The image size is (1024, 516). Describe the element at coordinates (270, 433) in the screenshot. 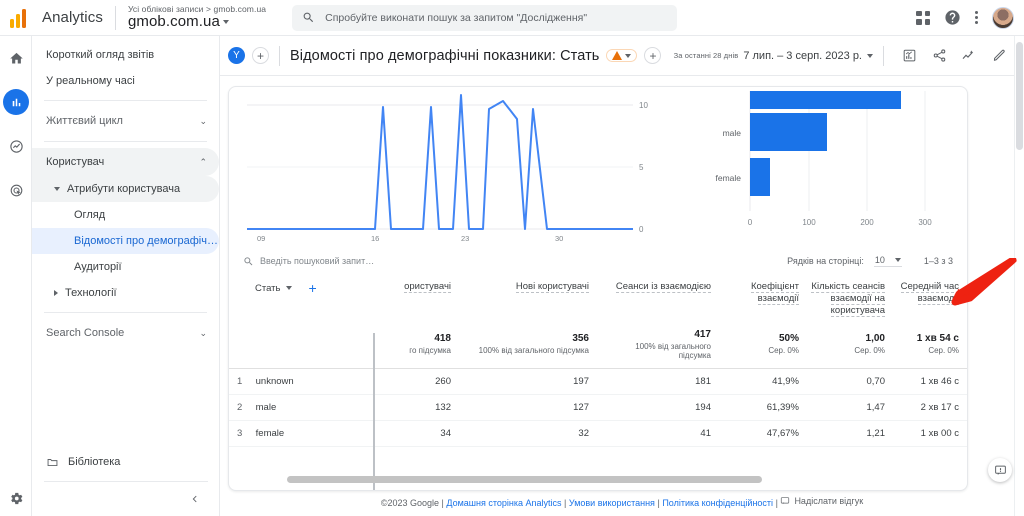

I see `row-name: female` at that location.